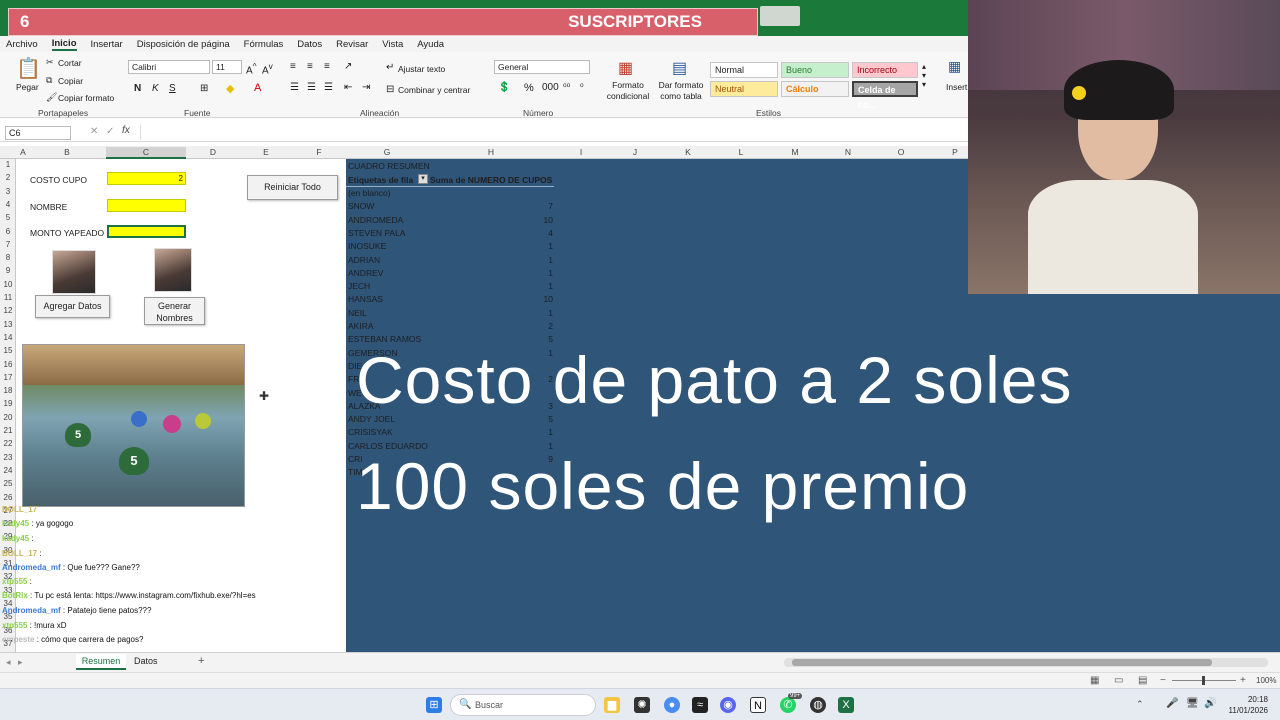  Describe the element at coordinates (434, 90) in the screenshot. I see `merge-center-button: Combinar y centrar` at that location.